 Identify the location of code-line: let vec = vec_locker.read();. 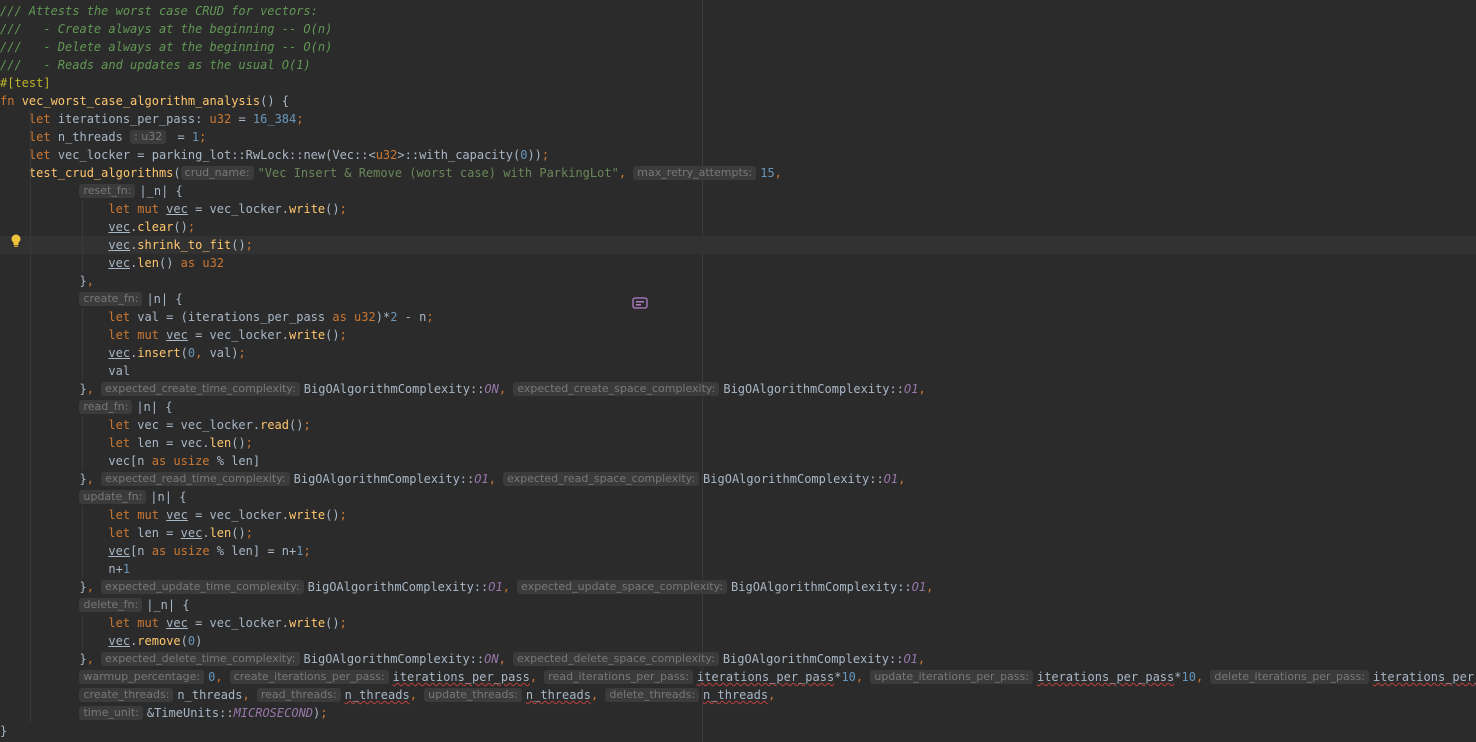
(738, 425).